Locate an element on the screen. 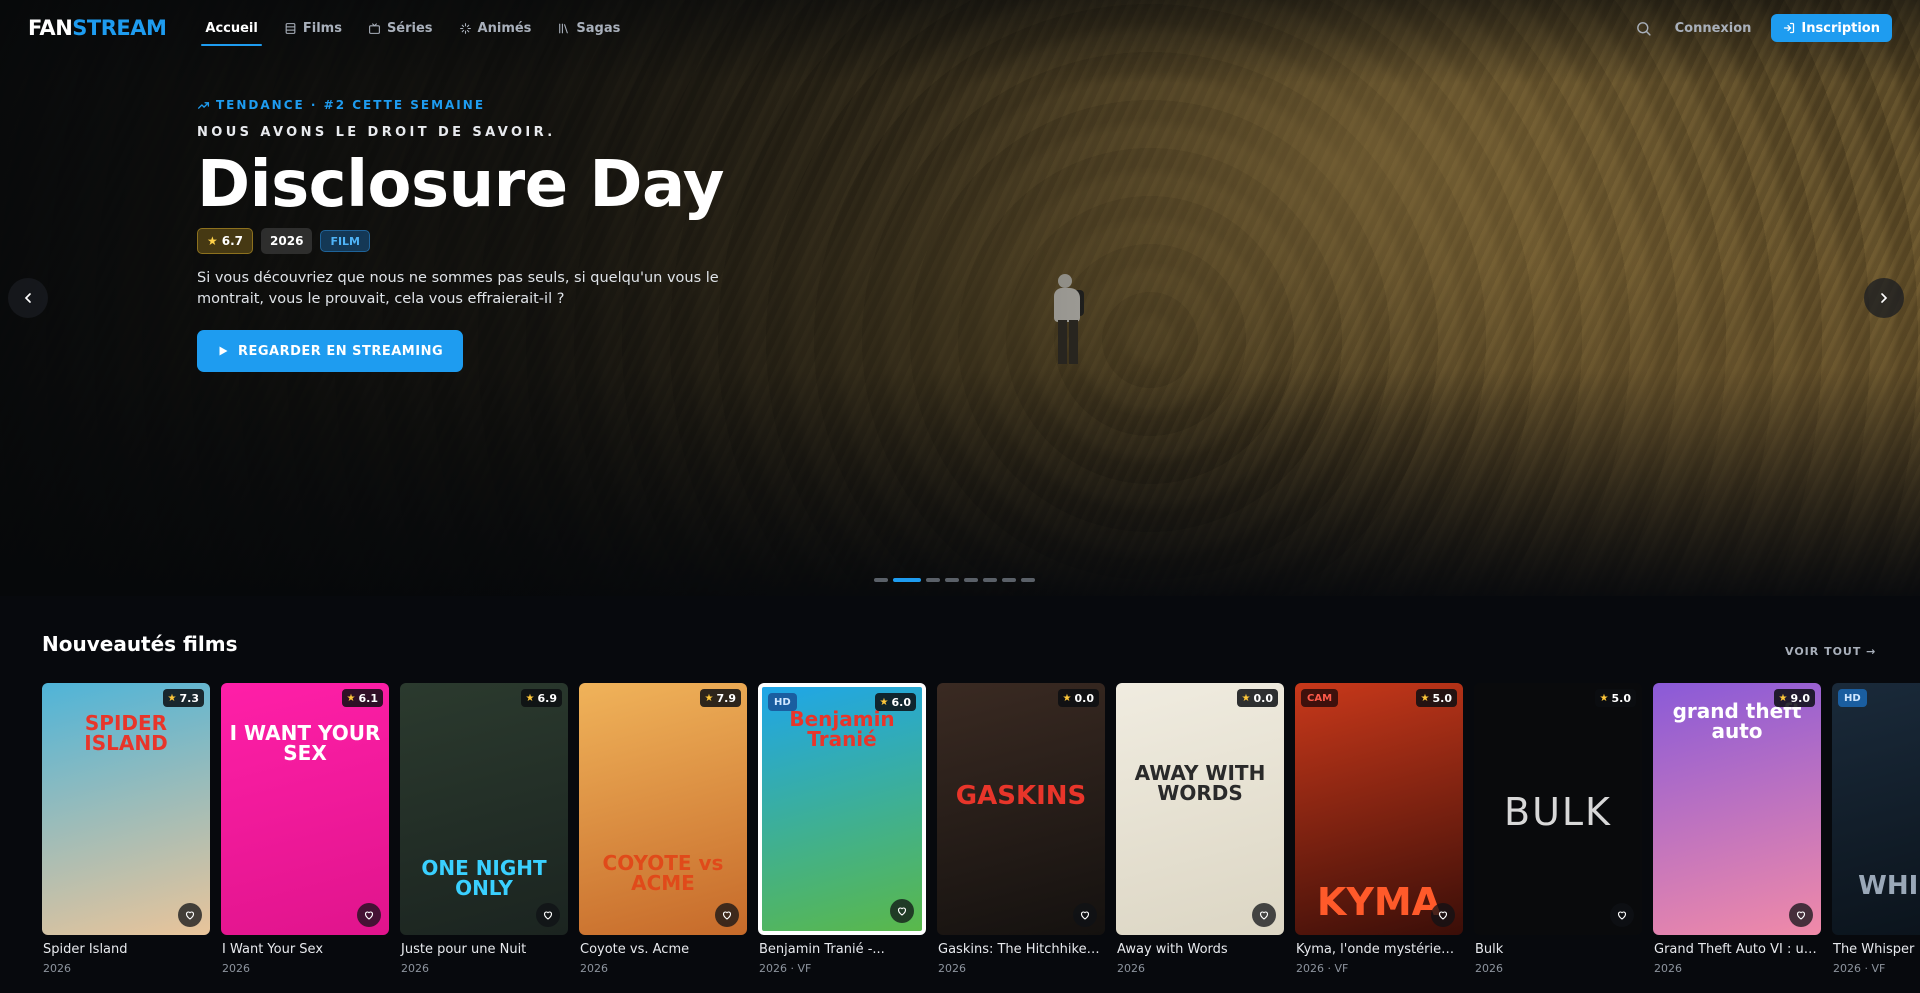 The height and width of the screenshot is (993, 1920). carousel-prev-button is located at coordinates (28, 298).